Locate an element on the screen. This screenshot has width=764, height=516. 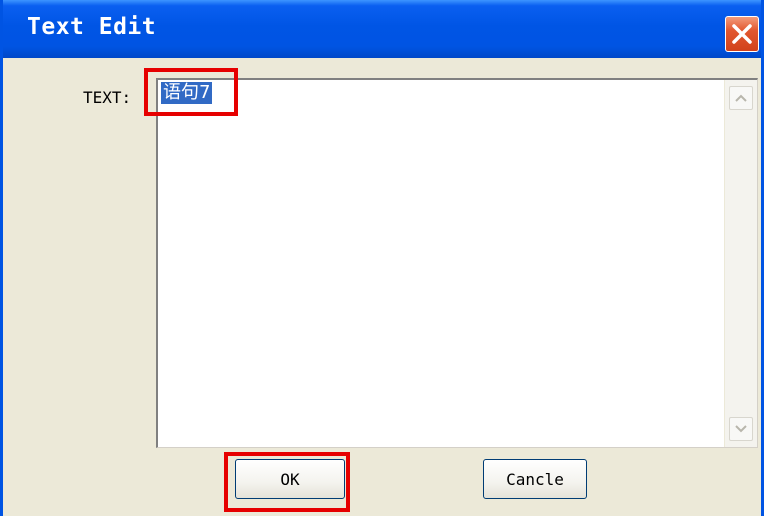
selected-text-value: 语句7 is located at coordinates (187, 93).